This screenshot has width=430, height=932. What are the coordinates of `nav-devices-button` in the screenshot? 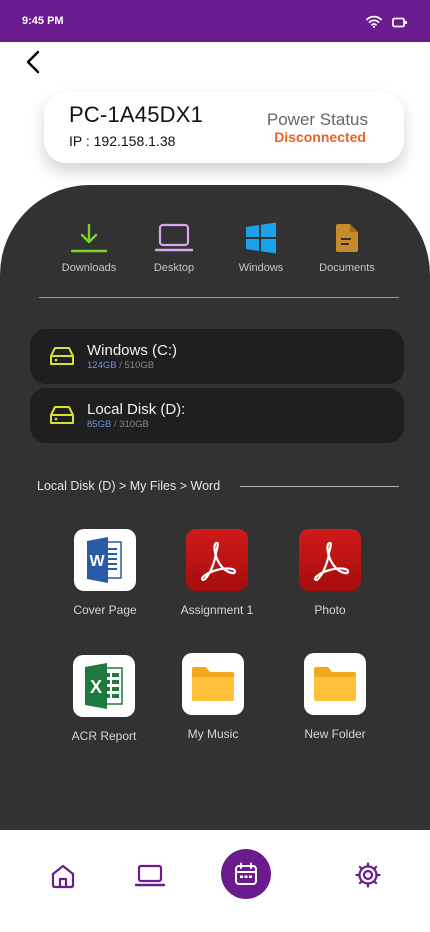 It's located at (150, 878).